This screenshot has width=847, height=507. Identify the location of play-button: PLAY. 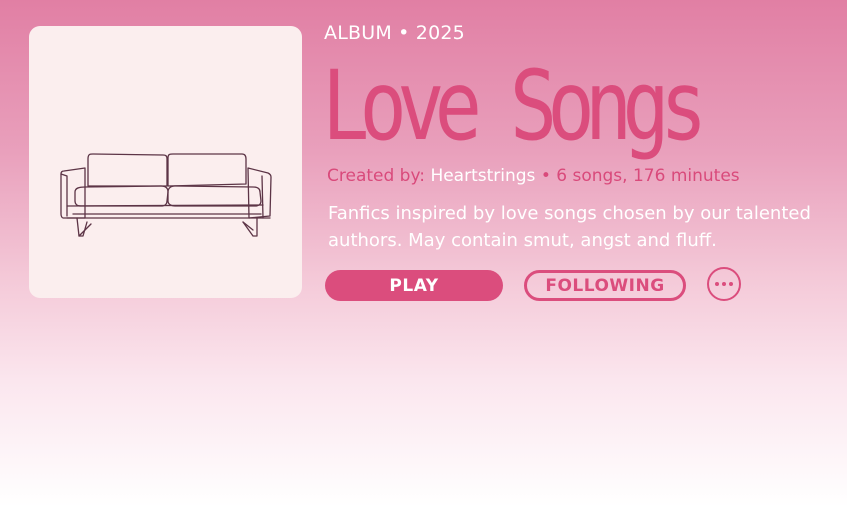
(414, 285).